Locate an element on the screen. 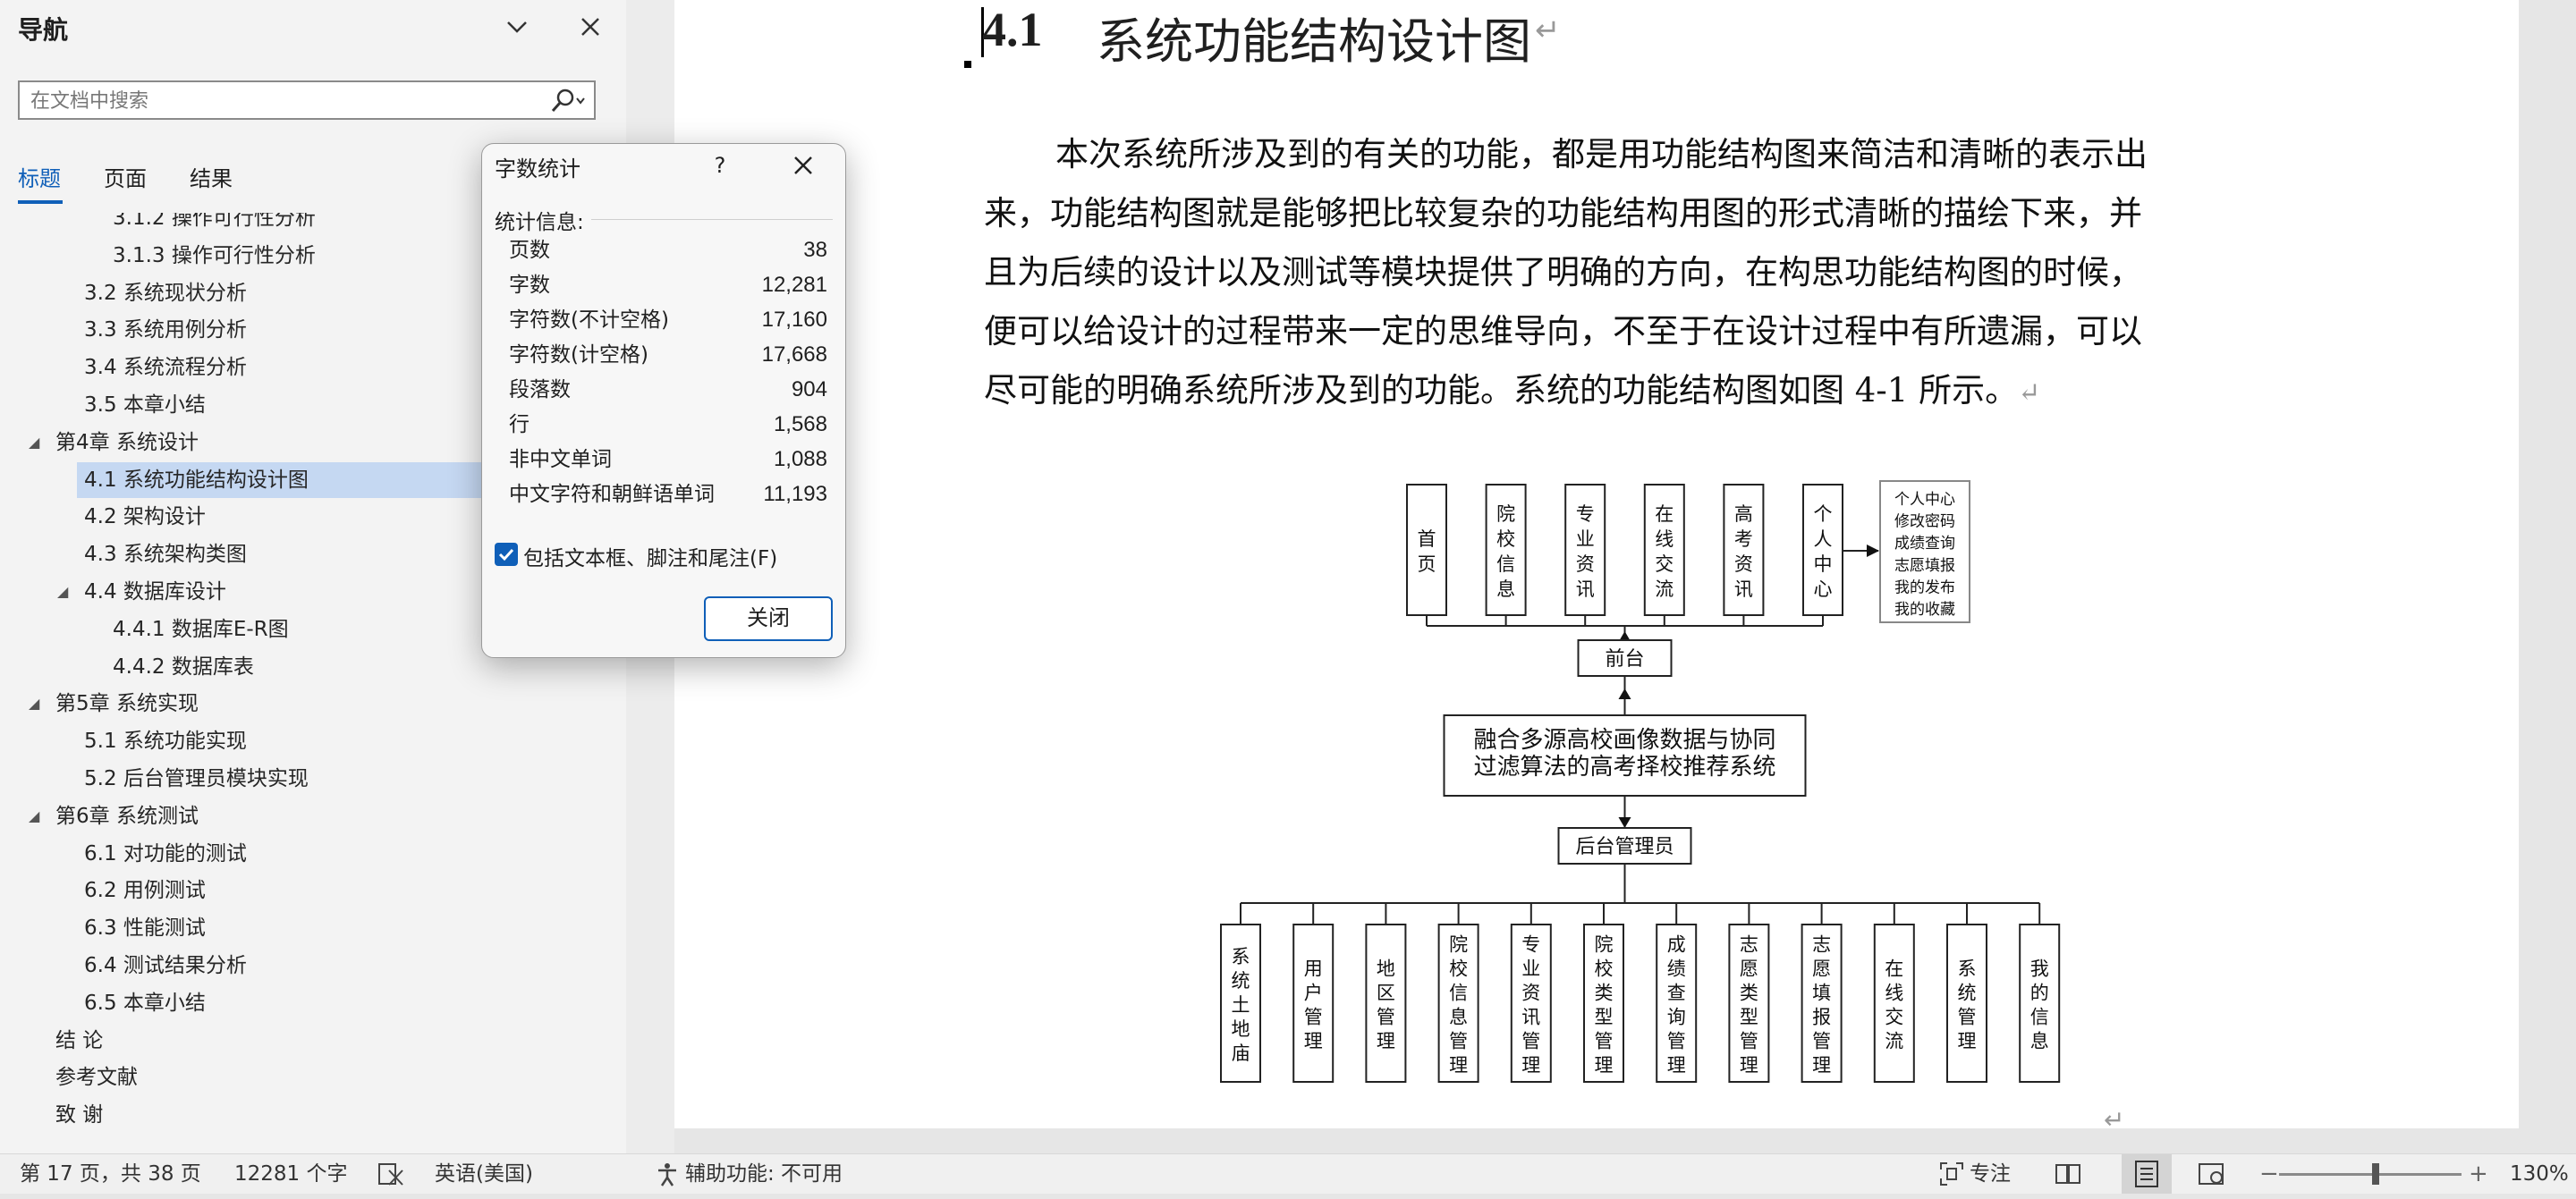 This screenshot has height=1199, width=2576. detail-item: 成绩查询 is located at coordinates (1924, 544).